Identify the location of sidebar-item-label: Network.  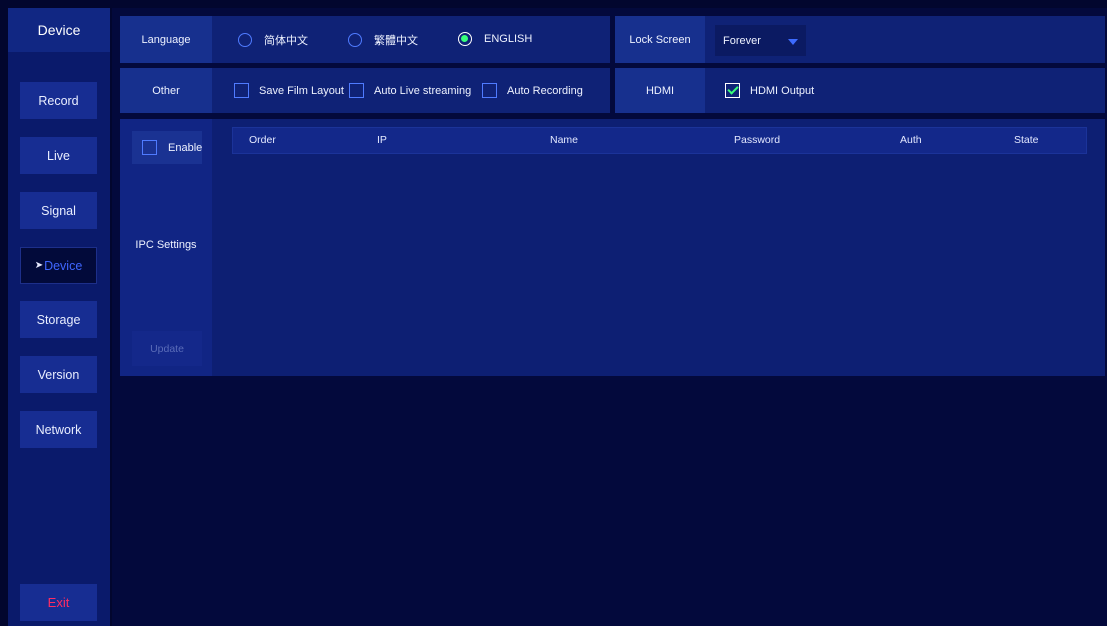
(58, 429).